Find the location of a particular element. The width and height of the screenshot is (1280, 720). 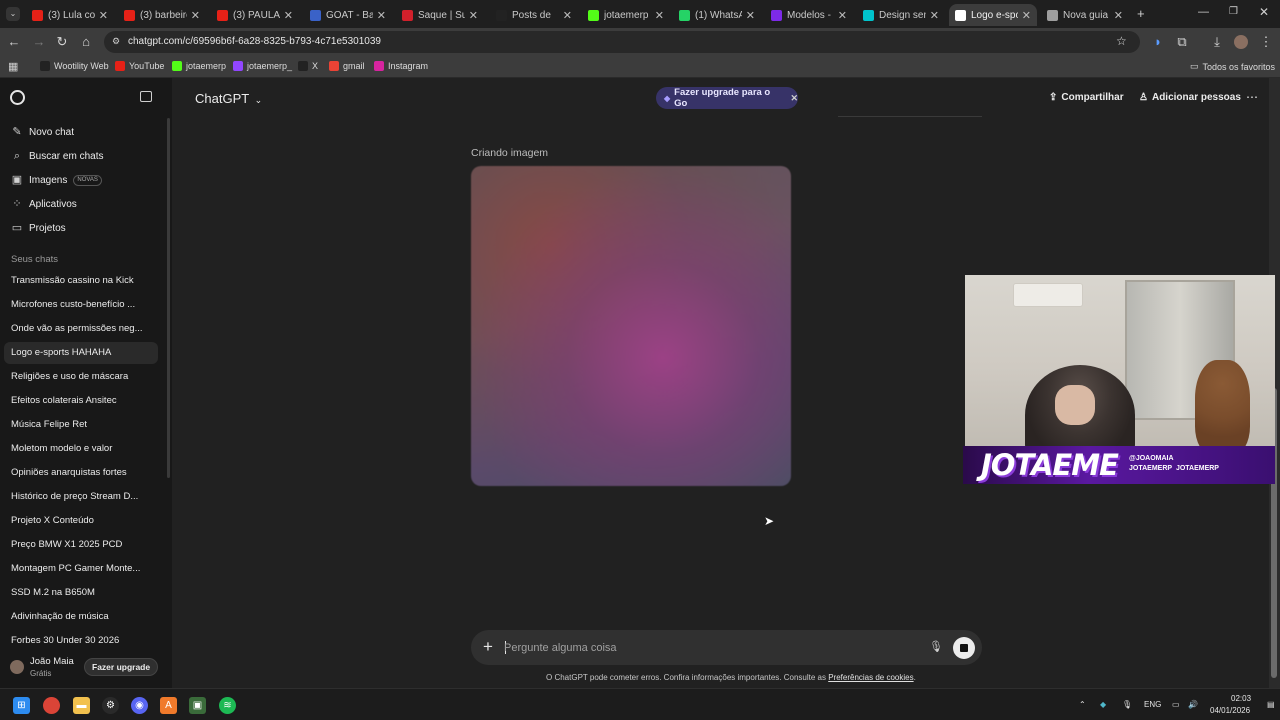

clock-time: 02:03 is located at coordinates (1241, 698).